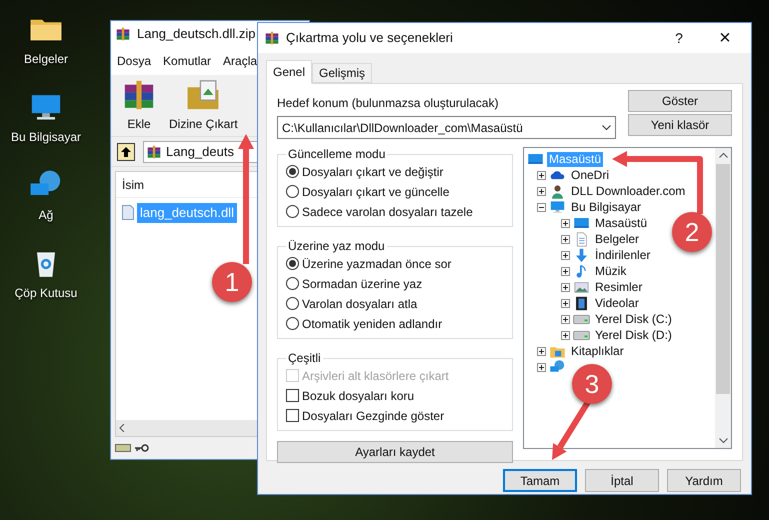  Describe the element at coordinates (373, 172) in the screenshot. I see `radio-label: Dosyaları çıkart ve değiştir` at that location.